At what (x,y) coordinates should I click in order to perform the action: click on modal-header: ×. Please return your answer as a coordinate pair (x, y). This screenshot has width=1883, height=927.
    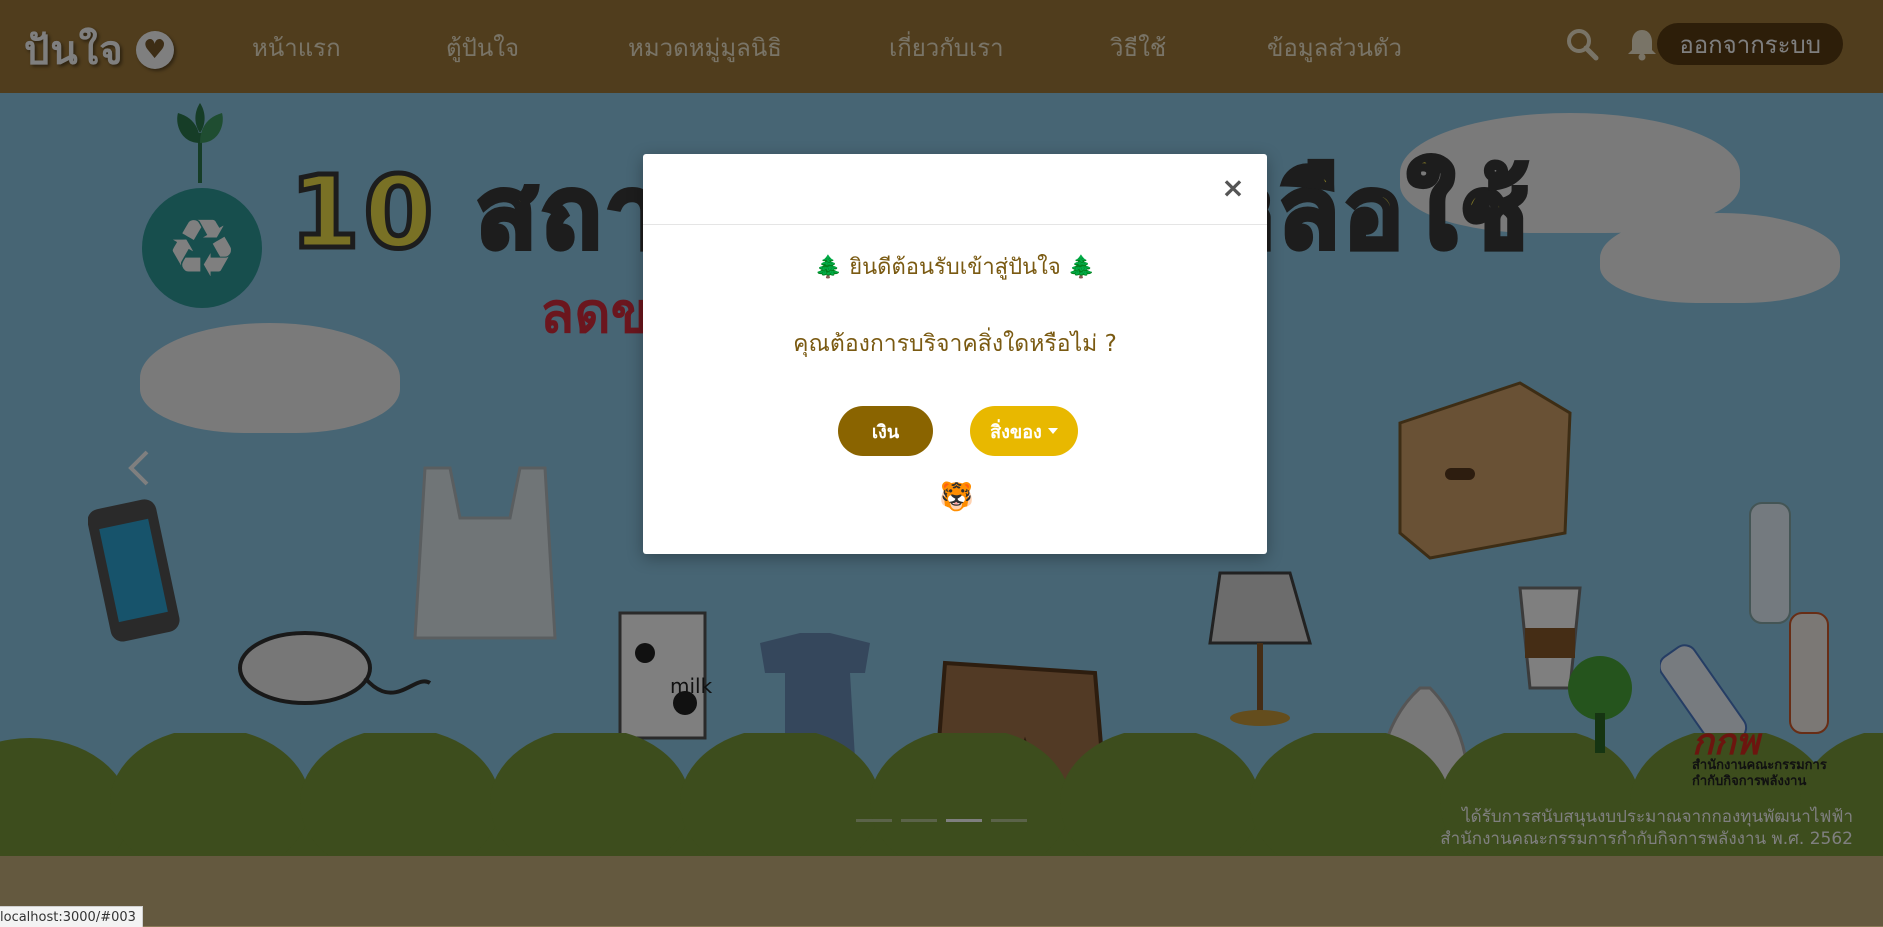
    Looking at the image, I should click on (955, 189).